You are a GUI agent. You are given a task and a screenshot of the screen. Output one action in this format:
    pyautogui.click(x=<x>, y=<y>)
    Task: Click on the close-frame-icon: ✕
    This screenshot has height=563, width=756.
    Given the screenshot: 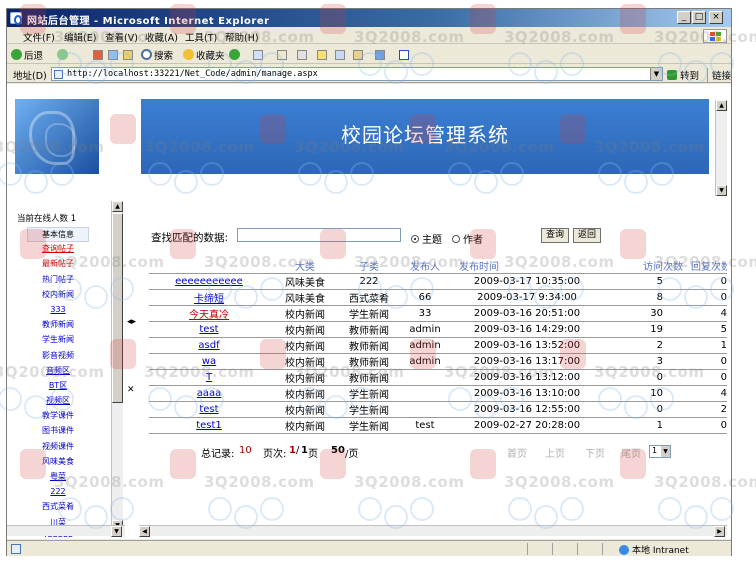 What is the action you would take?
    pyautogui.click(x=131, y=390)
    